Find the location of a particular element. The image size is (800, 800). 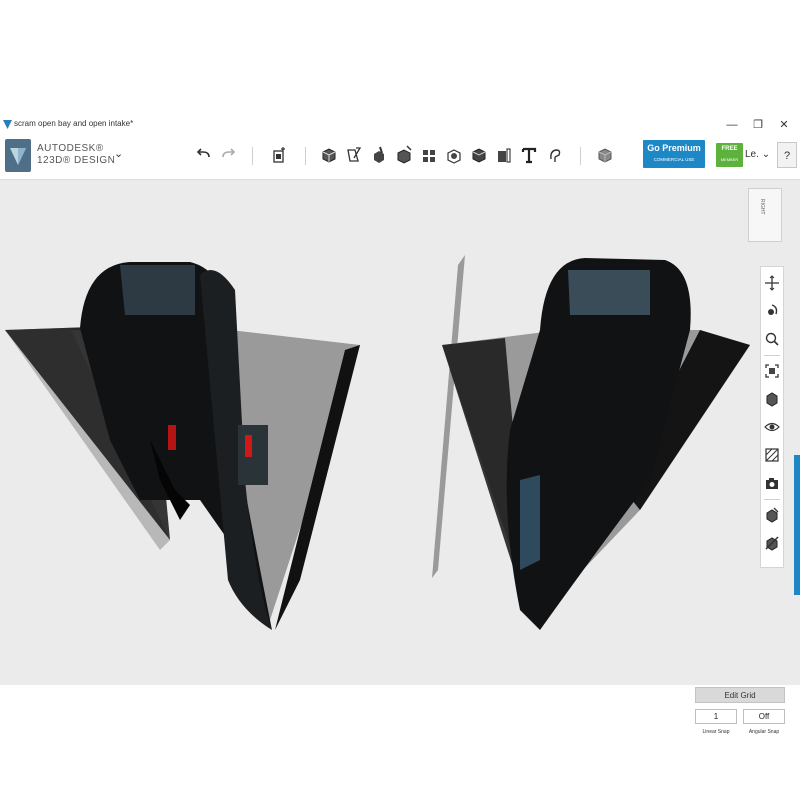

orbit-icon is located at coordinates (772, 311).